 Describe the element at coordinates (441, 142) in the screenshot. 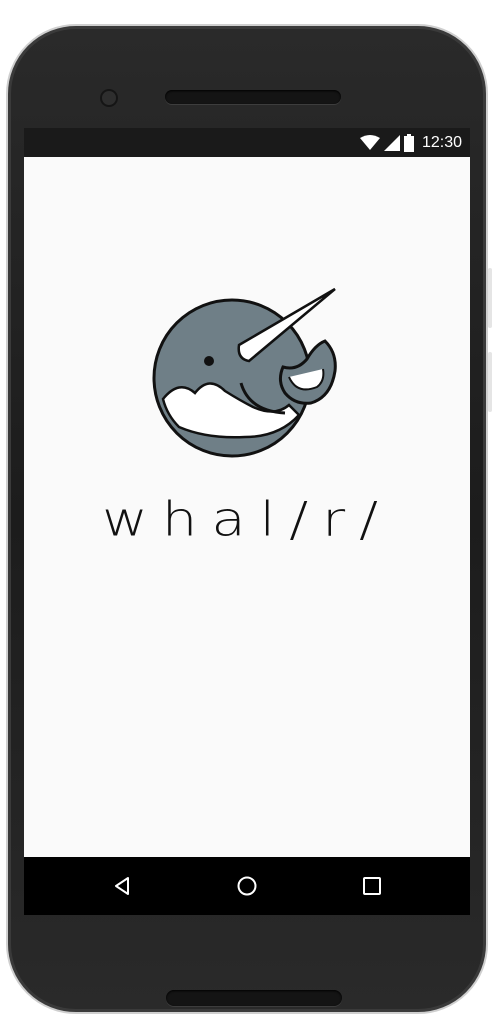

I see `status-time: 12:30` at that location.